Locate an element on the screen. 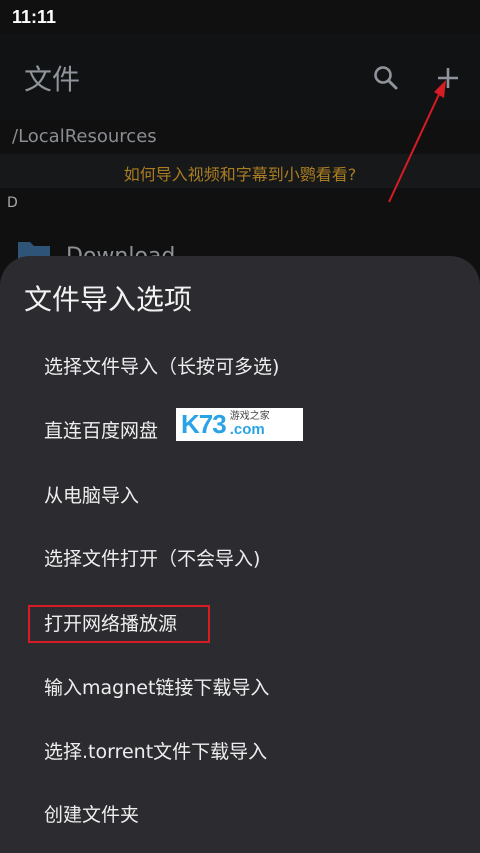 Image resolution: width=480 pixels, height=853 pixels. option-baidu-netdisk: 直连百度网盘 is located at coordinates (101, 429).